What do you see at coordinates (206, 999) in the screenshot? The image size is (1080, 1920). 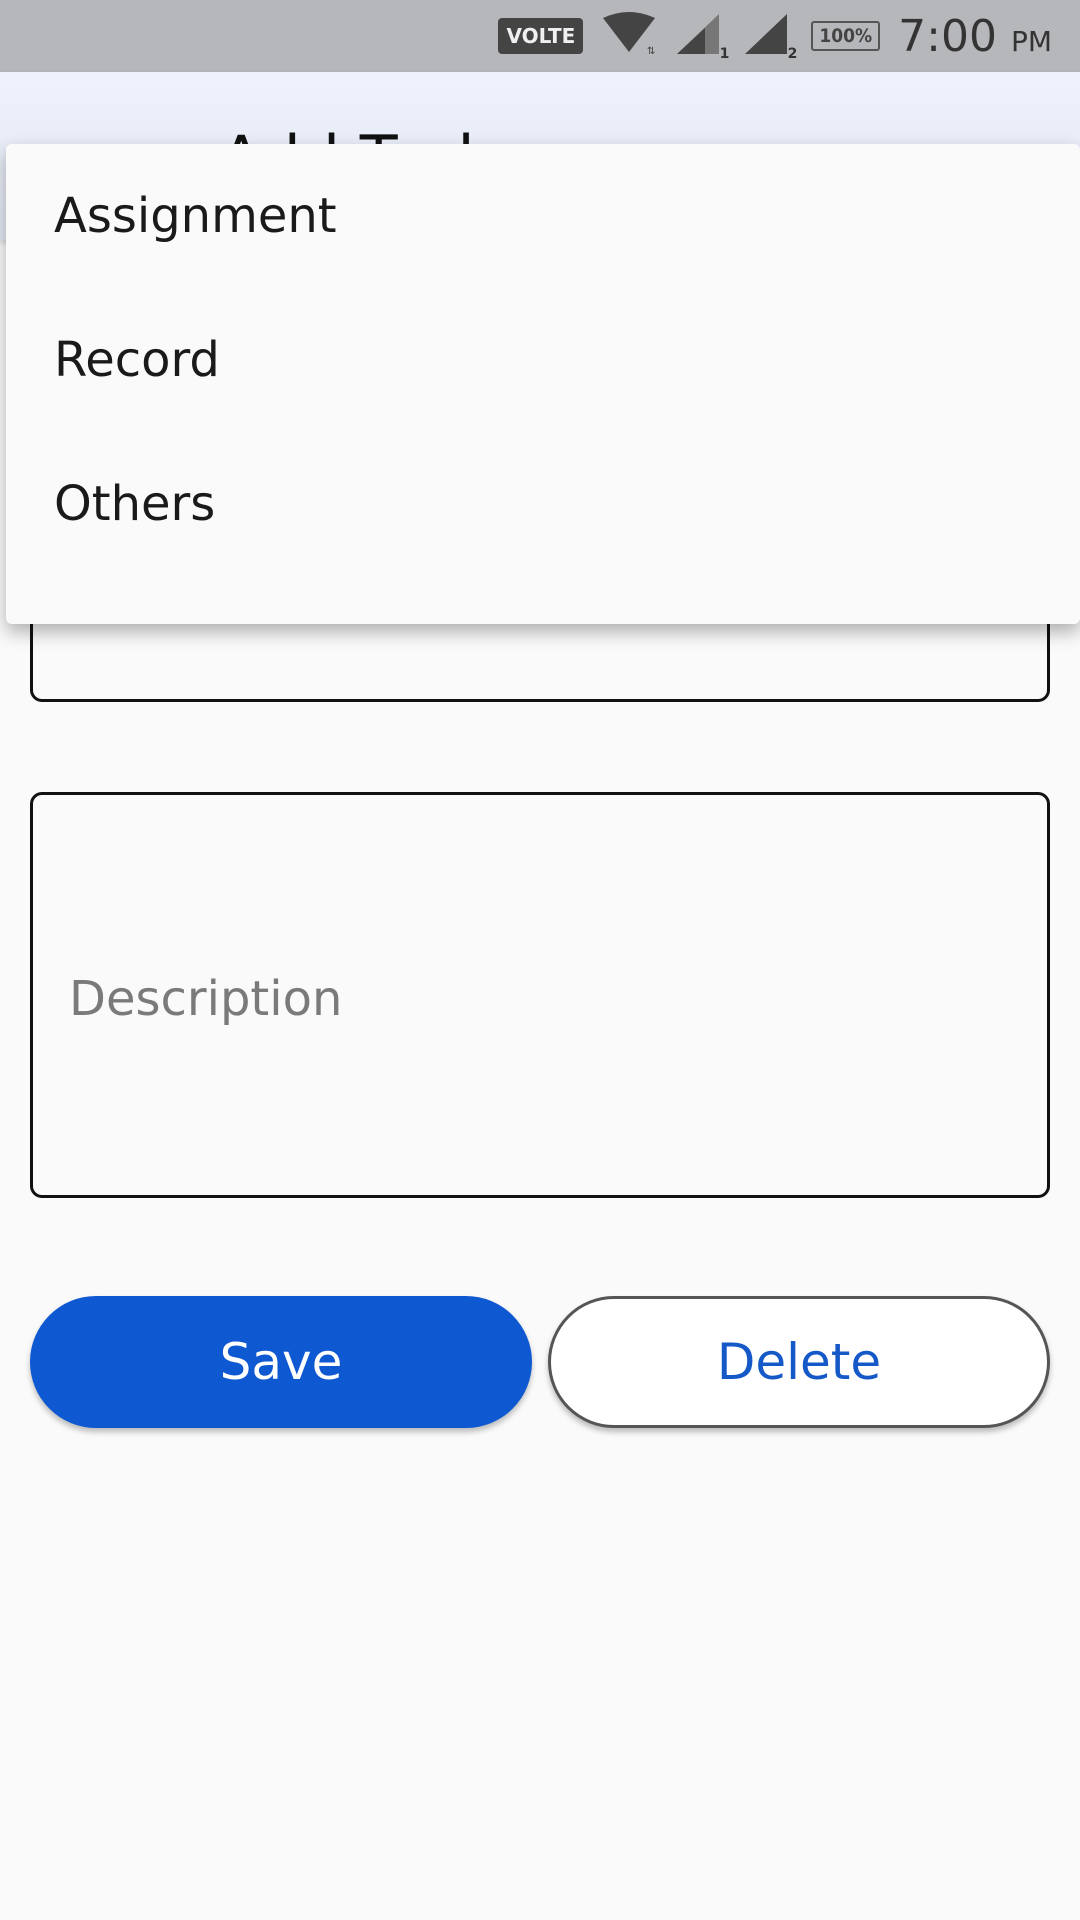 I see `description-placeholder: Description` at bounding box center [206, 999].